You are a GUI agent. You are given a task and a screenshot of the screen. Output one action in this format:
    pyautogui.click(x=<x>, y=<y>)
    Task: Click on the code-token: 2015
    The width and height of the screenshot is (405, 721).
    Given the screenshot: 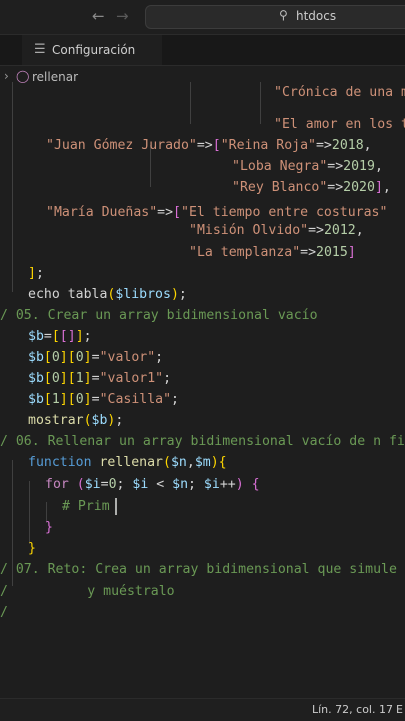 What is the action you would take?
    pyautogui.click(x=332, y=252)
    